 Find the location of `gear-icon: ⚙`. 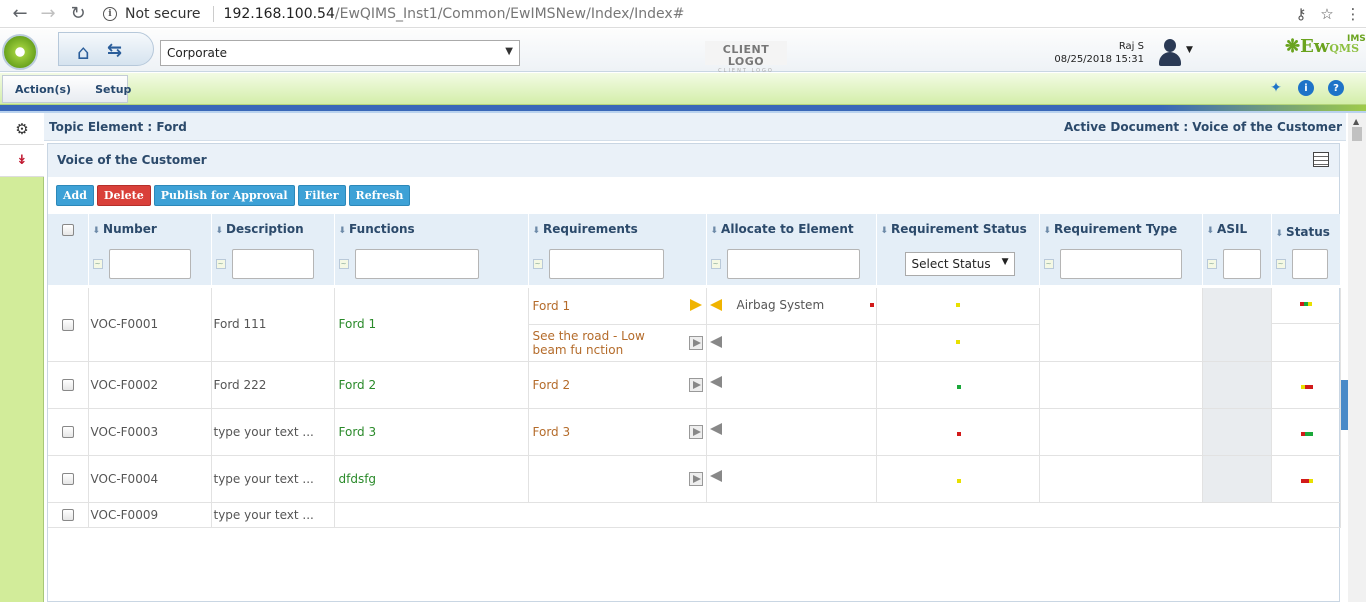

gear-icon: ⚙ is located at coordinates (22, 129).